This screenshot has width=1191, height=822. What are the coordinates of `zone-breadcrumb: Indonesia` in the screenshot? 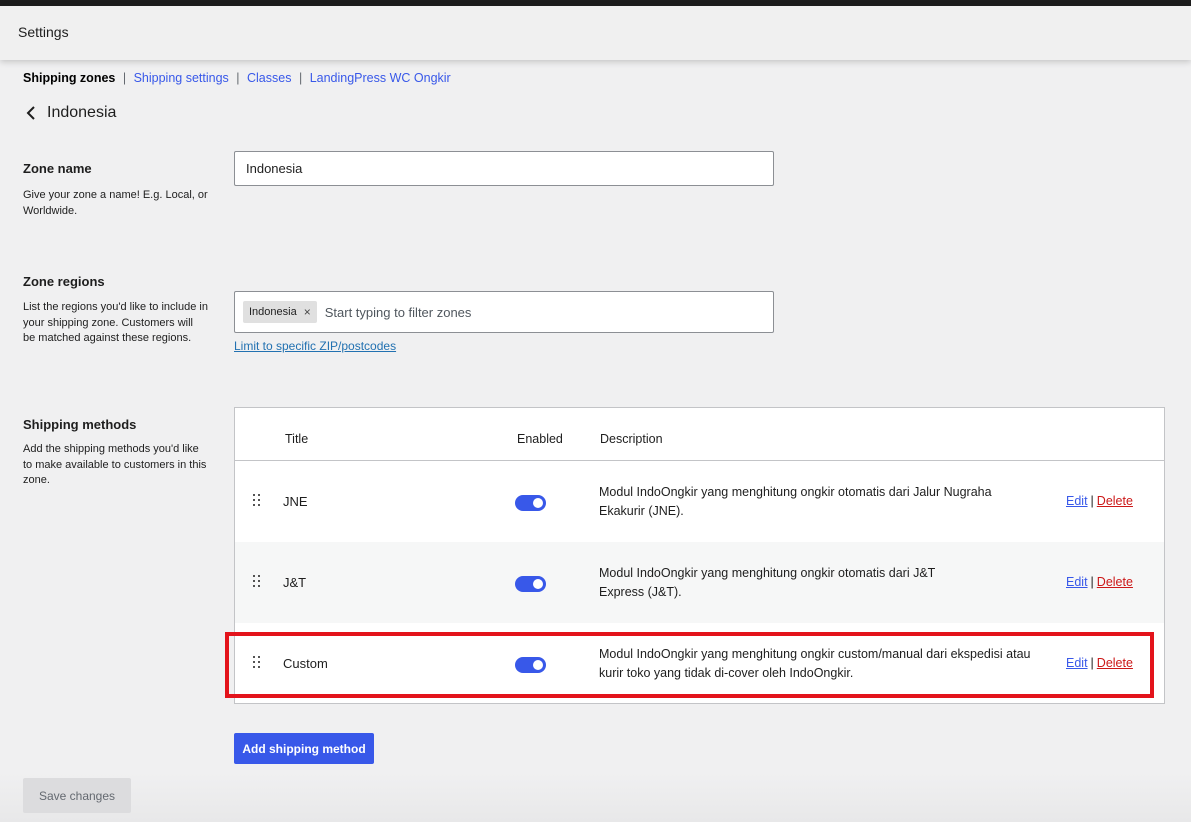 It's located at (70, 113).